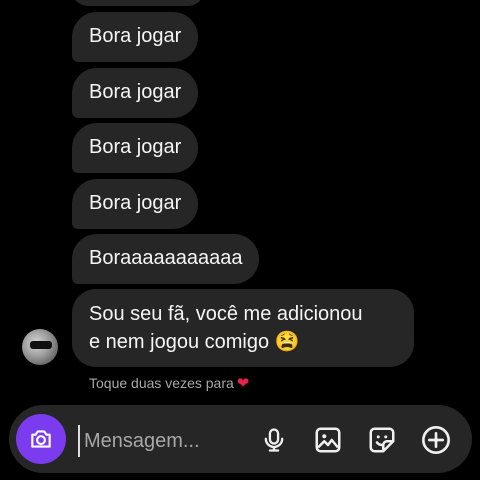  I want to click on camera-icon, so click(41, 439).